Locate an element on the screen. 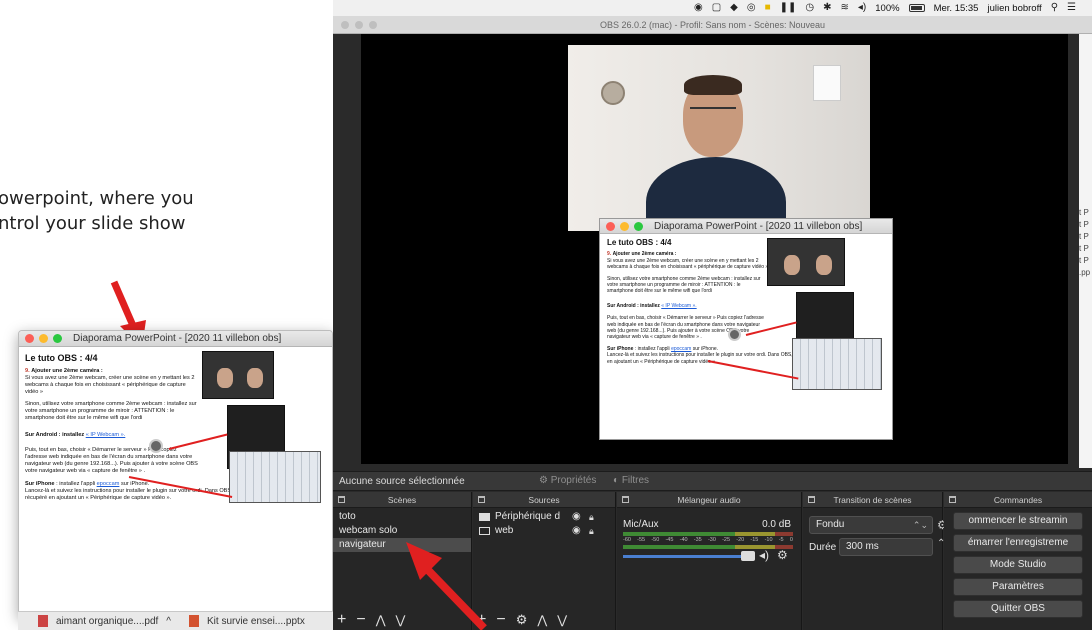  mixer-header: Mélangeur audio is located at coordinates (709, 500).